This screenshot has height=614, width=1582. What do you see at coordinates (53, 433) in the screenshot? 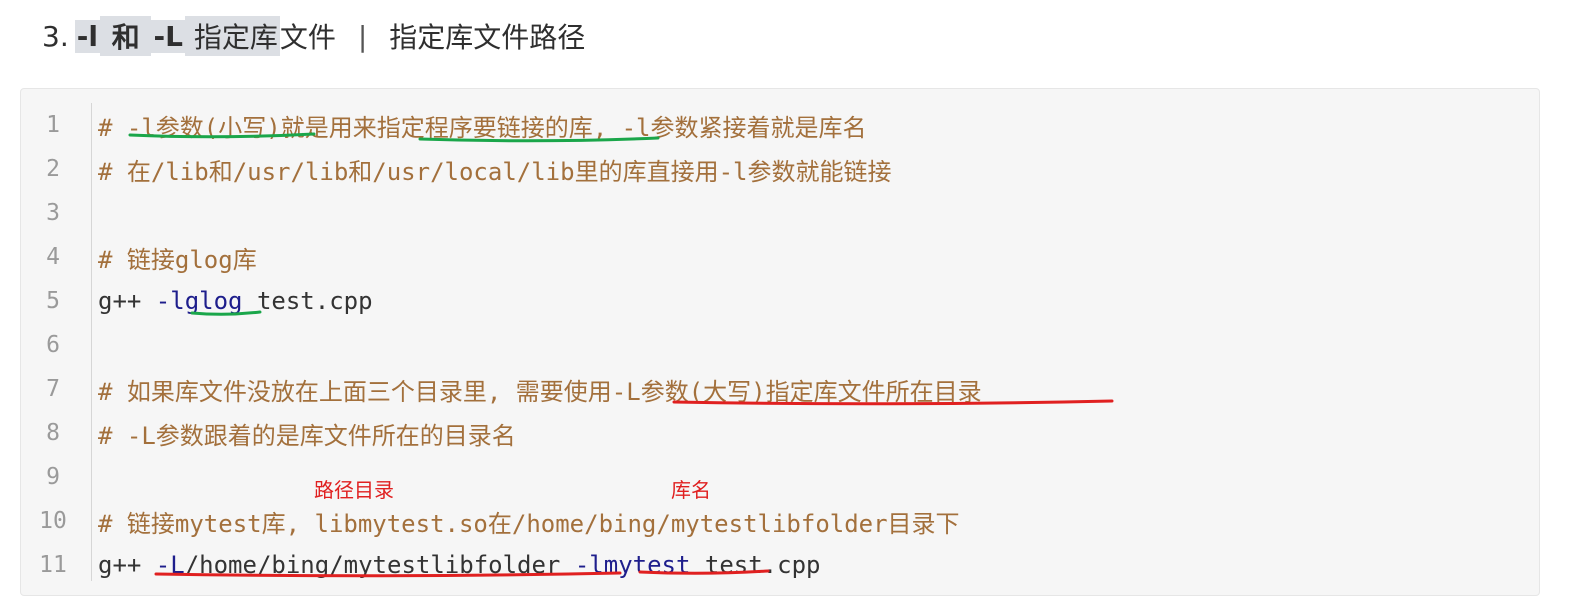
I see `line-number: 8` at bounding box center [53, 433].